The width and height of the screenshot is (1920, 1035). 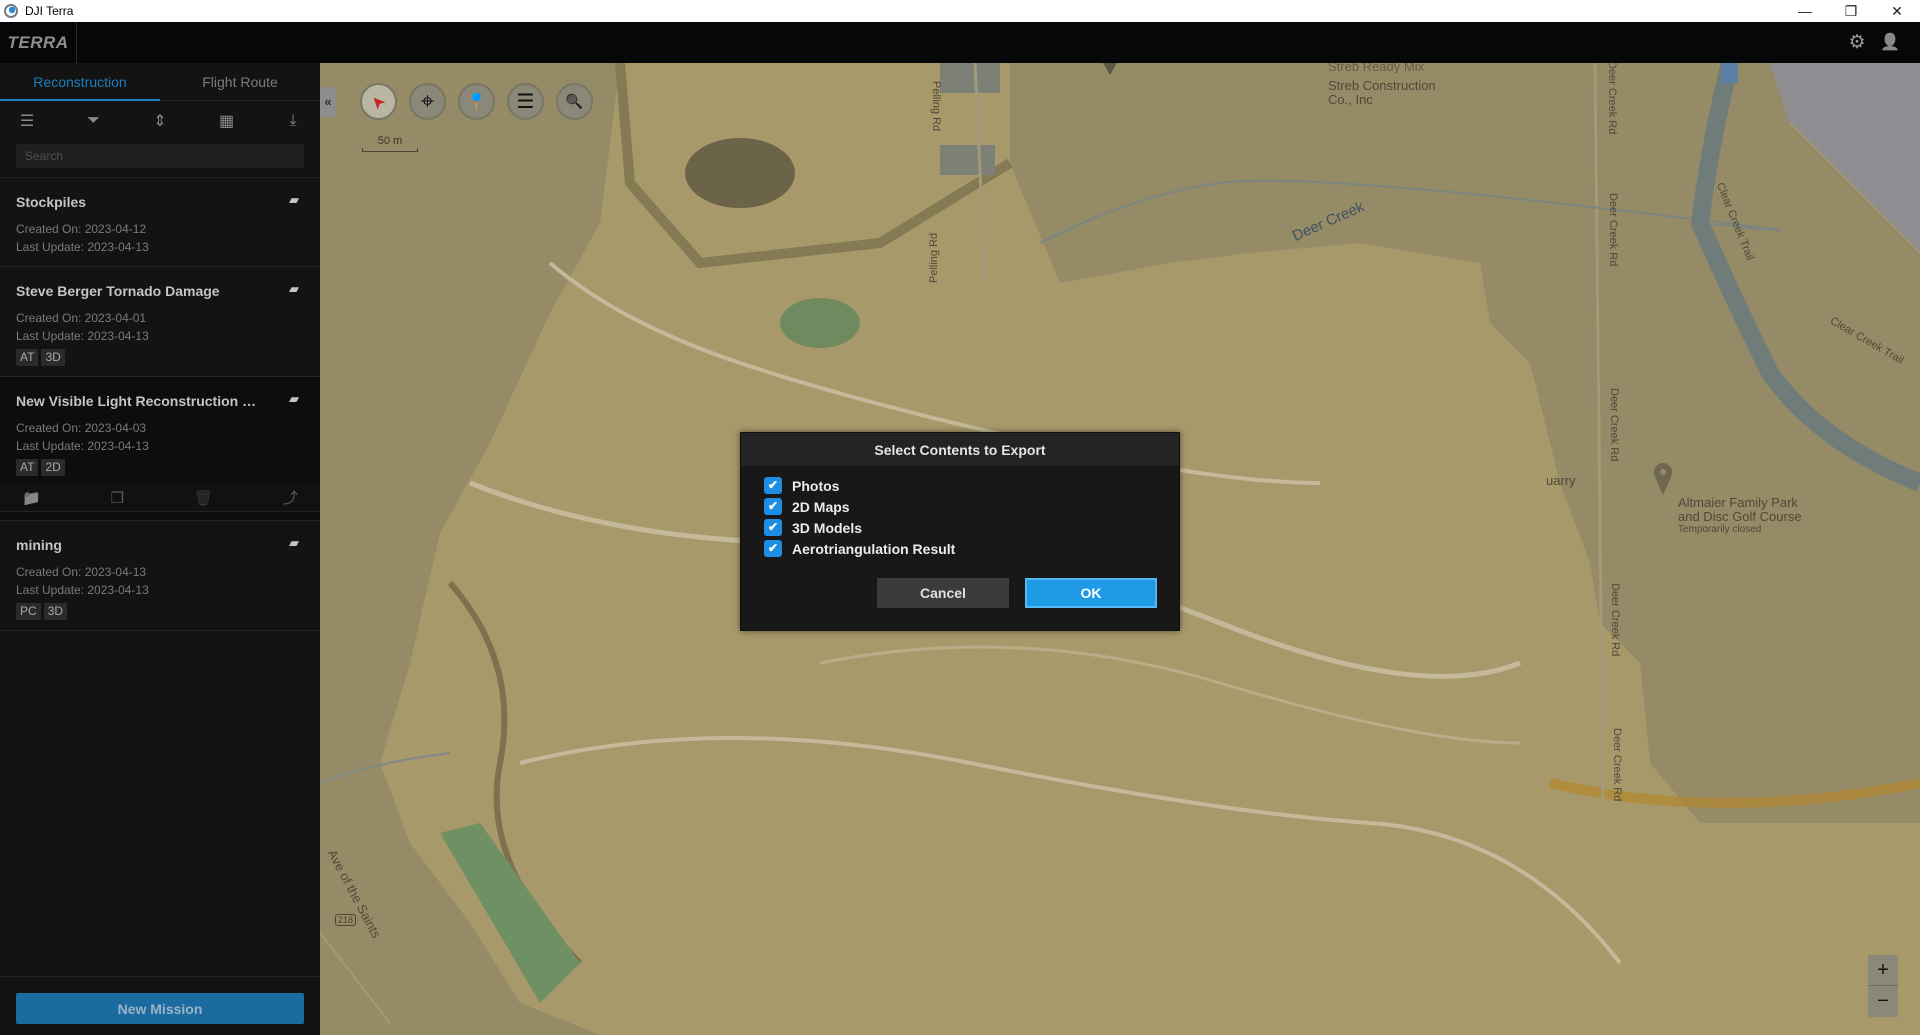 What do you see at coordinates (227, 121) in the screenshot?
I see `batch-select-icon: ▦` at bounding box center [227, 121].